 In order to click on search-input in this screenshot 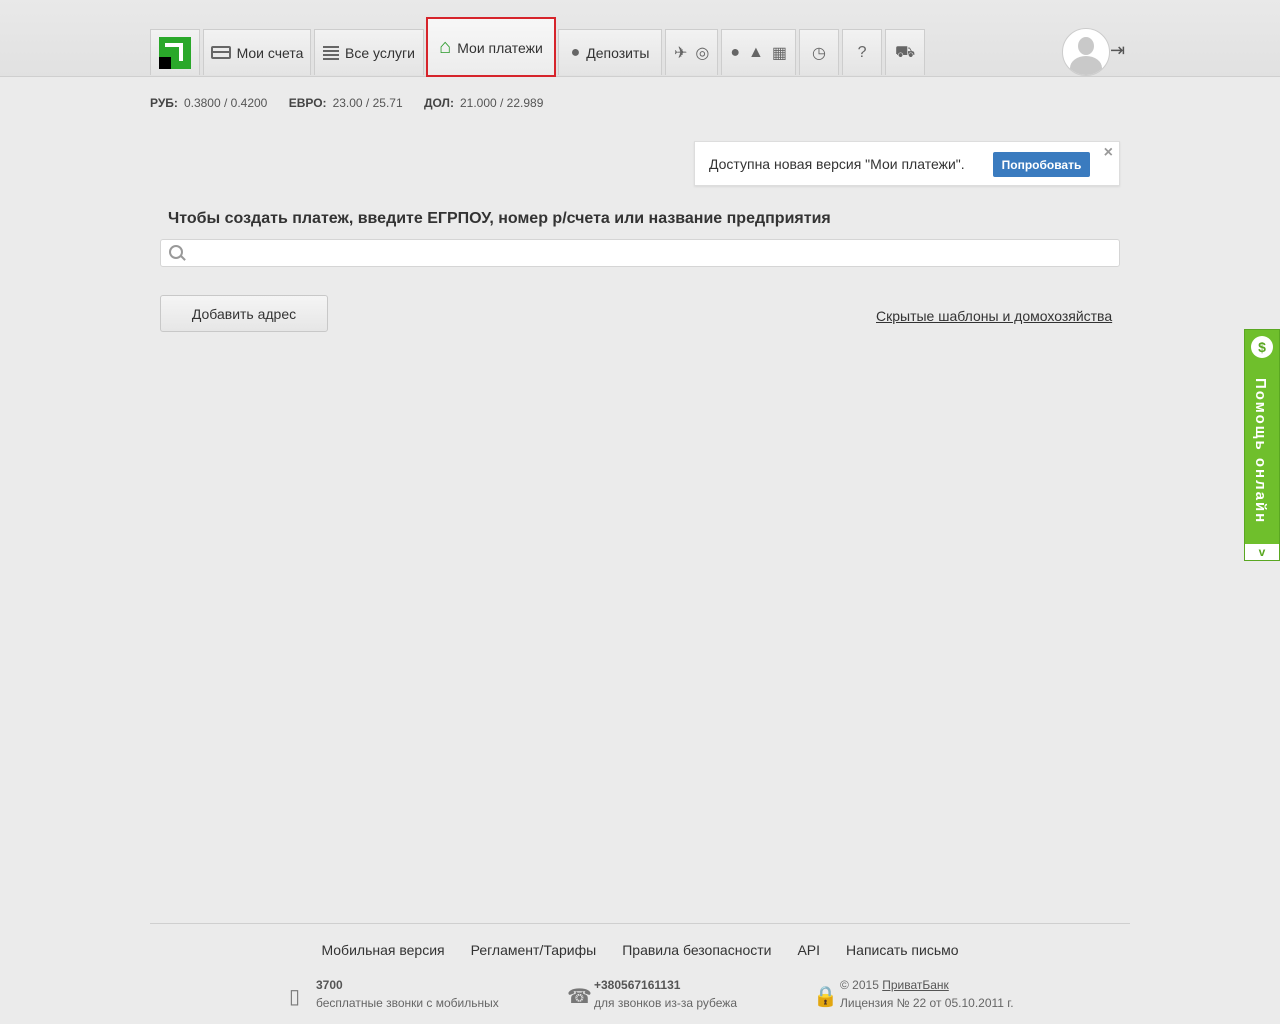, I will do `click(651, 254)`.